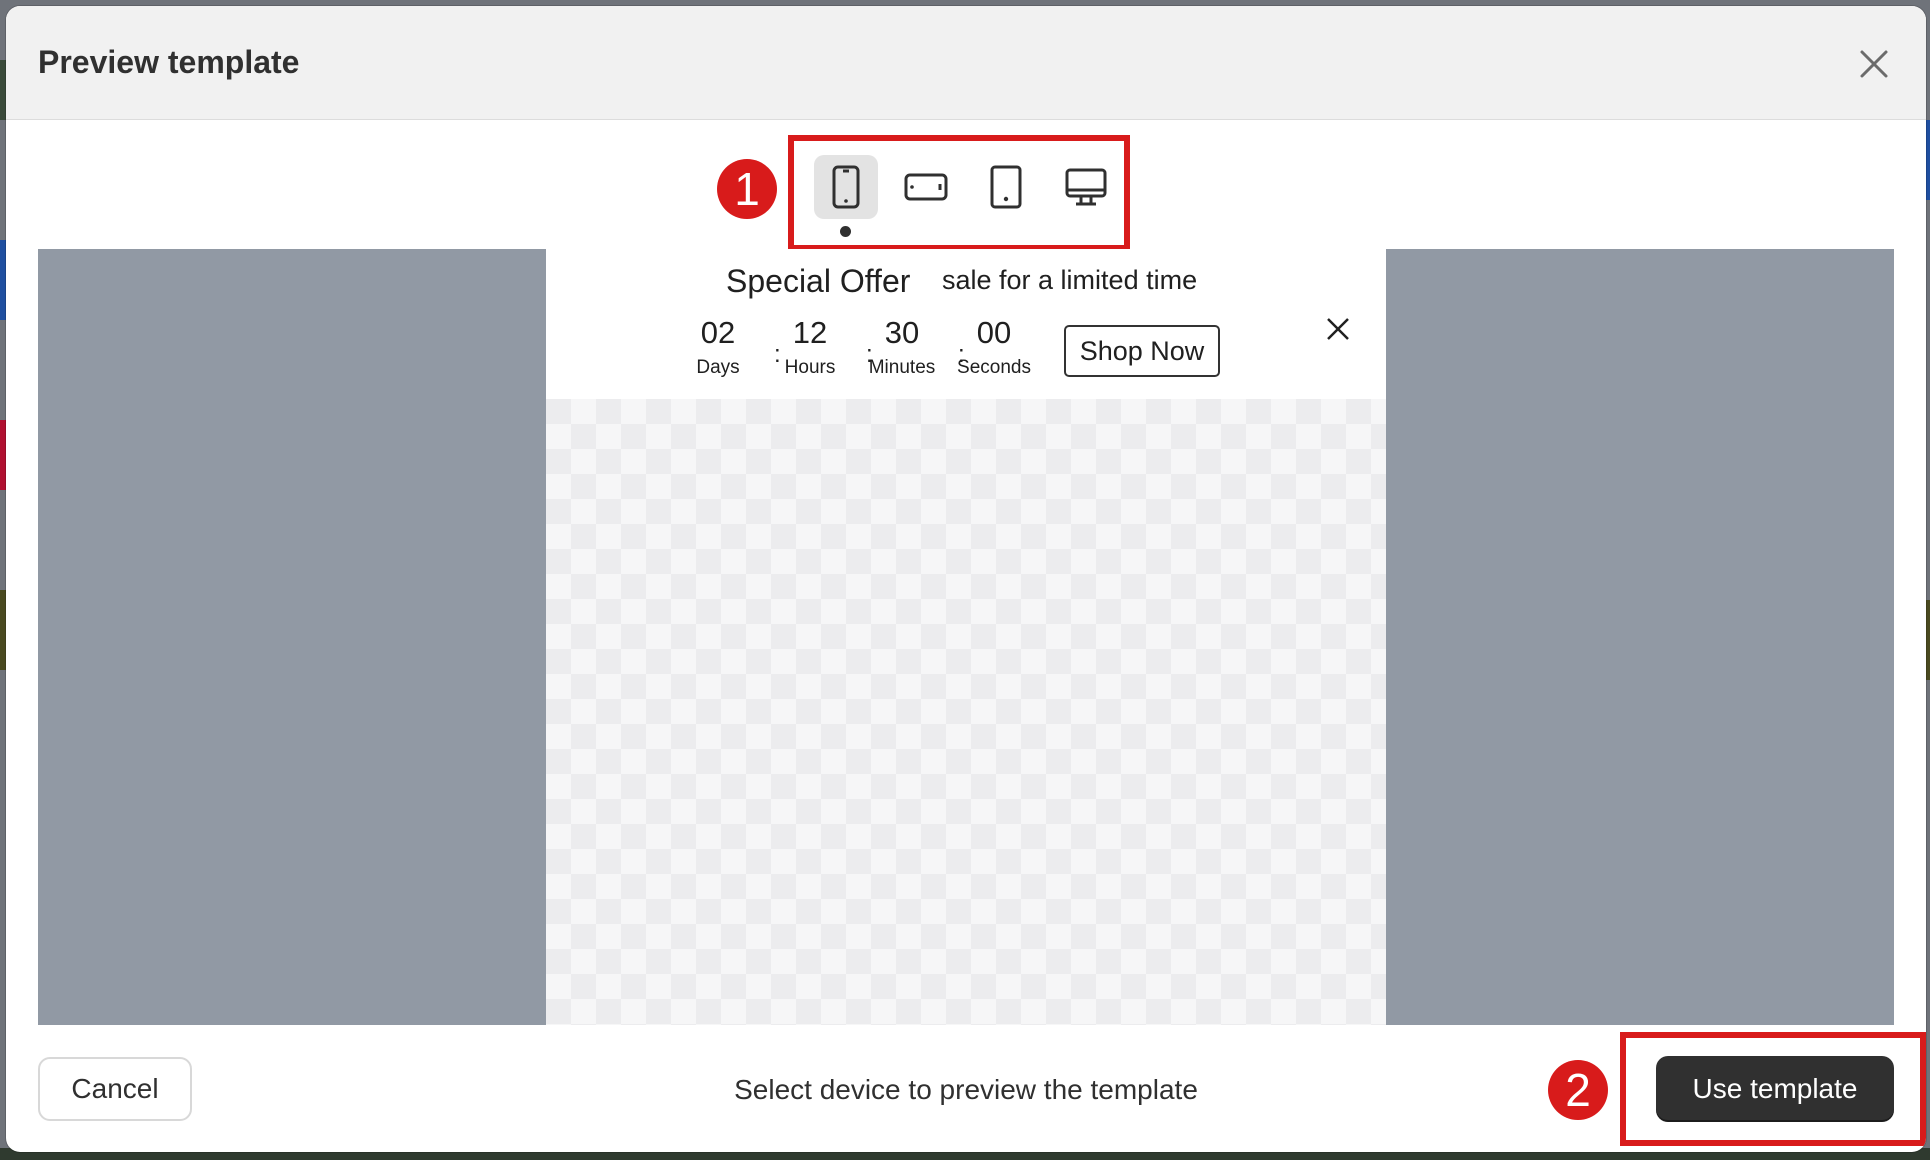 Image resolution: width=1930 pixels, height=1160 pixels. I want to click on countdown-label: Minutes, so click(902, 367).